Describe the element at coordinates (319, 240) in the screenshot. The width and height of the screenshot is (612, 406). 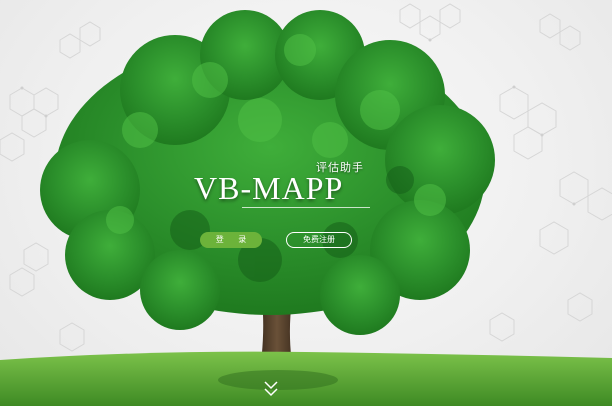
I see `register-button: 免费注册` at that location.